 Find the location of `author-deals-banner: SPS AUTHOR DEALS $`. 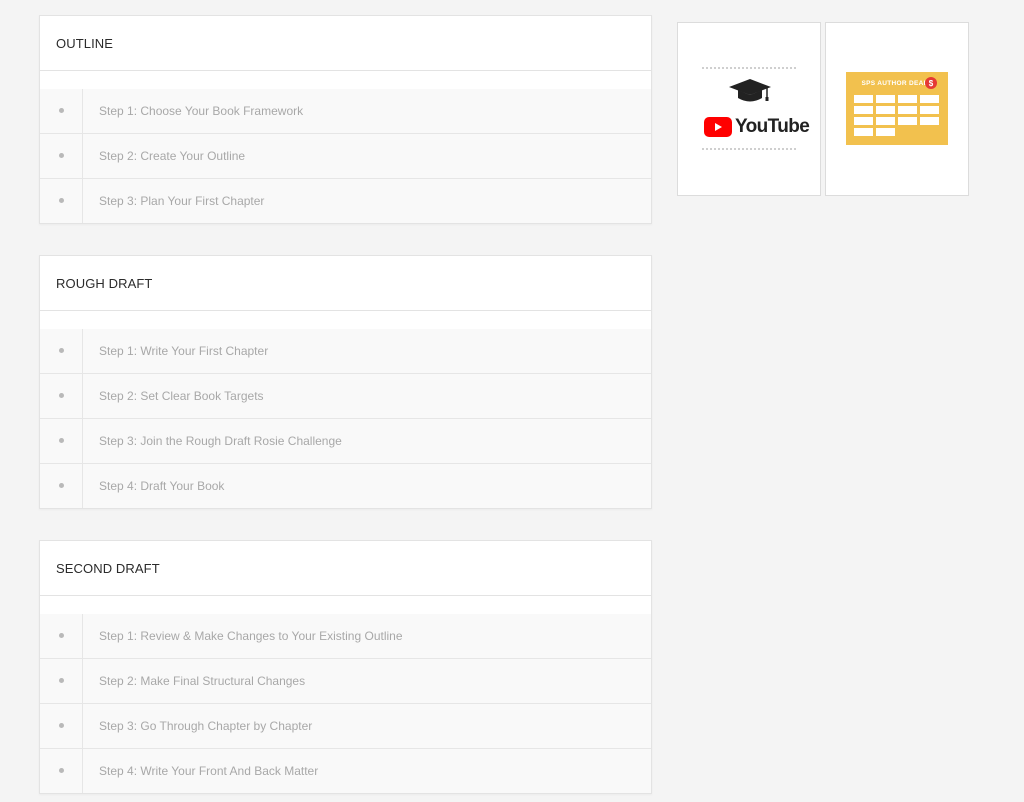

author-deals-banner: SPS AUTHOR DEALS $ is located at coordinates (897, 108).